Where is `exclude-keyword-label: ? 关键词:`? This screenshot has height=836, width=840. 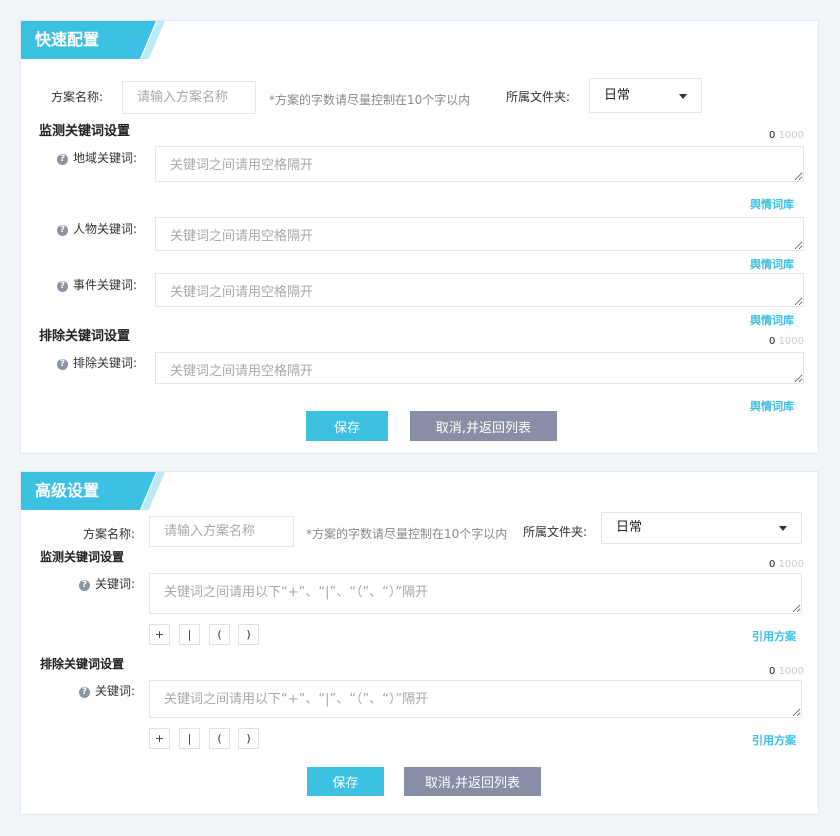 exclude-keyword-label: ? 关键词: is located at coordinates (107, 690).